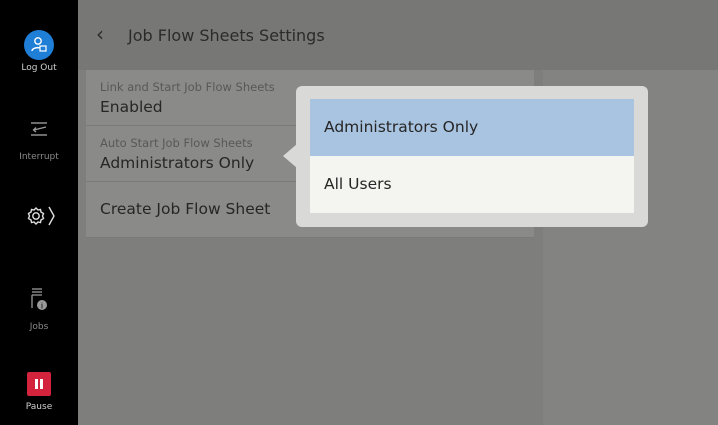 This screenshot has height=425, width=718. What do you see at coordinates (39, 45) in the screenshot?
I see `user-logout-icon` at bounding box center [39, 45].